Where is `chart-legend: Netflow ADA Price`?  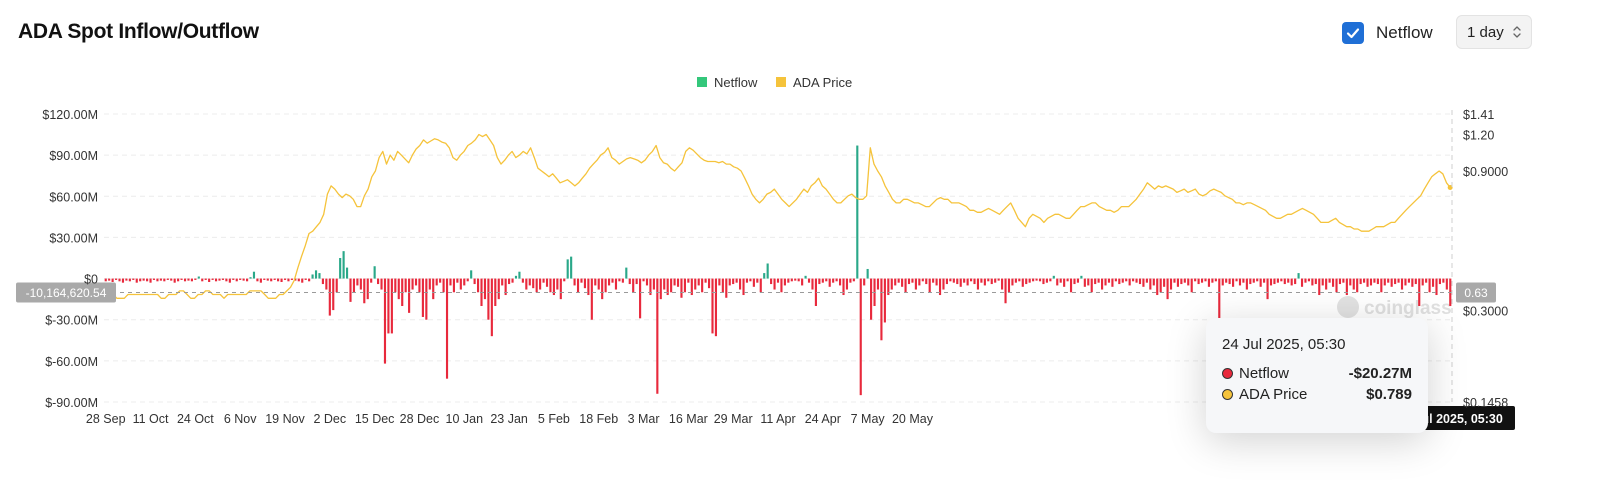
chart-legend: Netflow ADA Price is located at coordinates (774, 82).